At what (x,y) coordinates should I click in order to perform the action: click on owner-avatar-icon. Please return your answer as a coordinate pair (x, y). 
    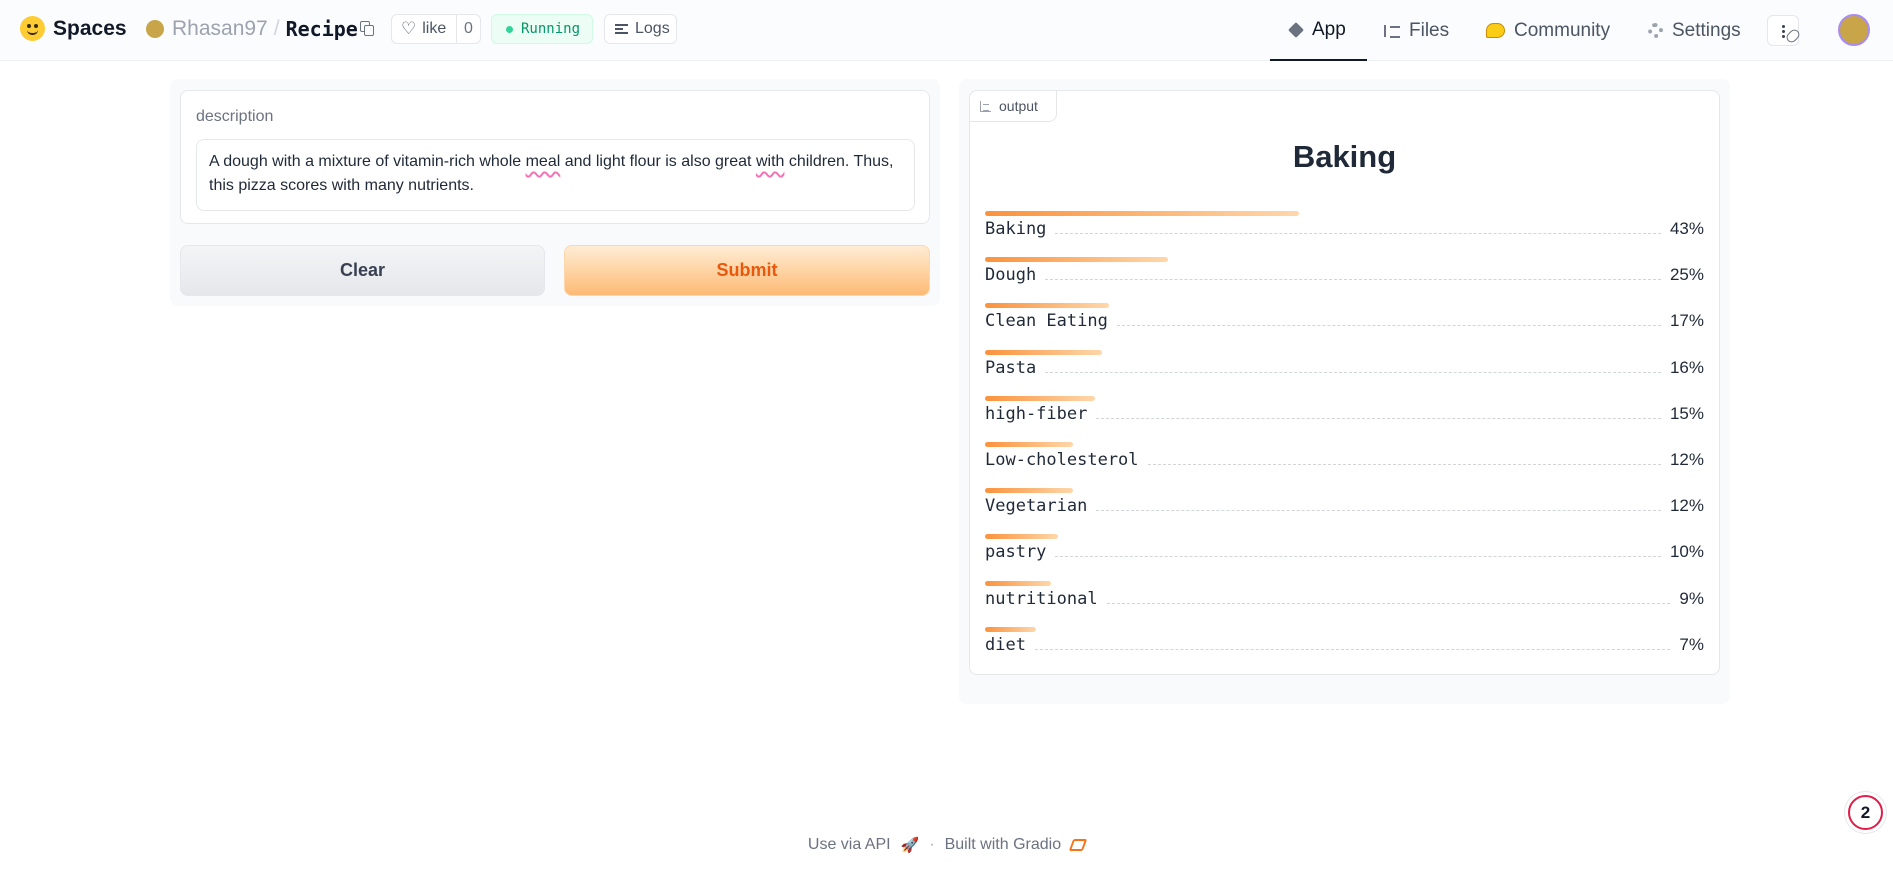
    Looking at the image, I should click on (155, 29).